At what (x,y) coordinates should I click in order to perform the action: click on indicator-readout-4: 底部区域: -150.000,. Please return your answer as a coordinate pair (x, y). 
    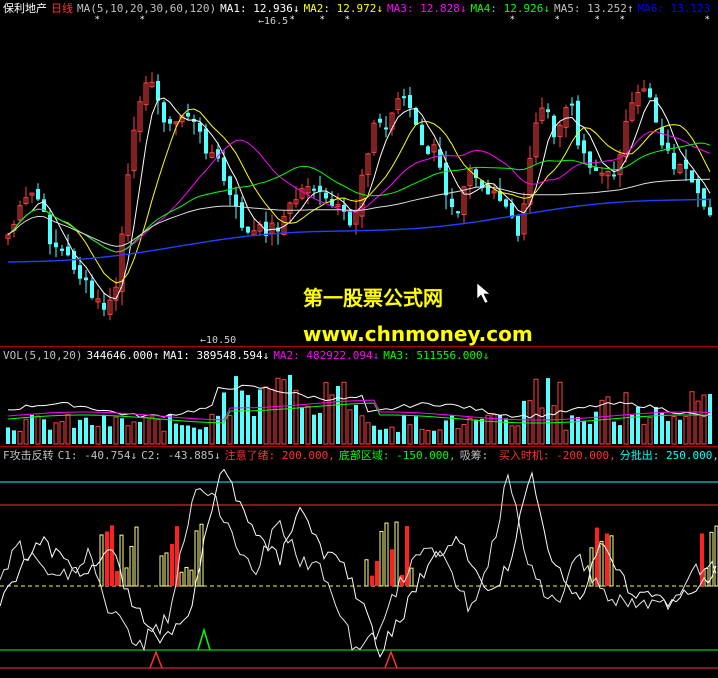
    Looking at the image, I should click on (397, 455).